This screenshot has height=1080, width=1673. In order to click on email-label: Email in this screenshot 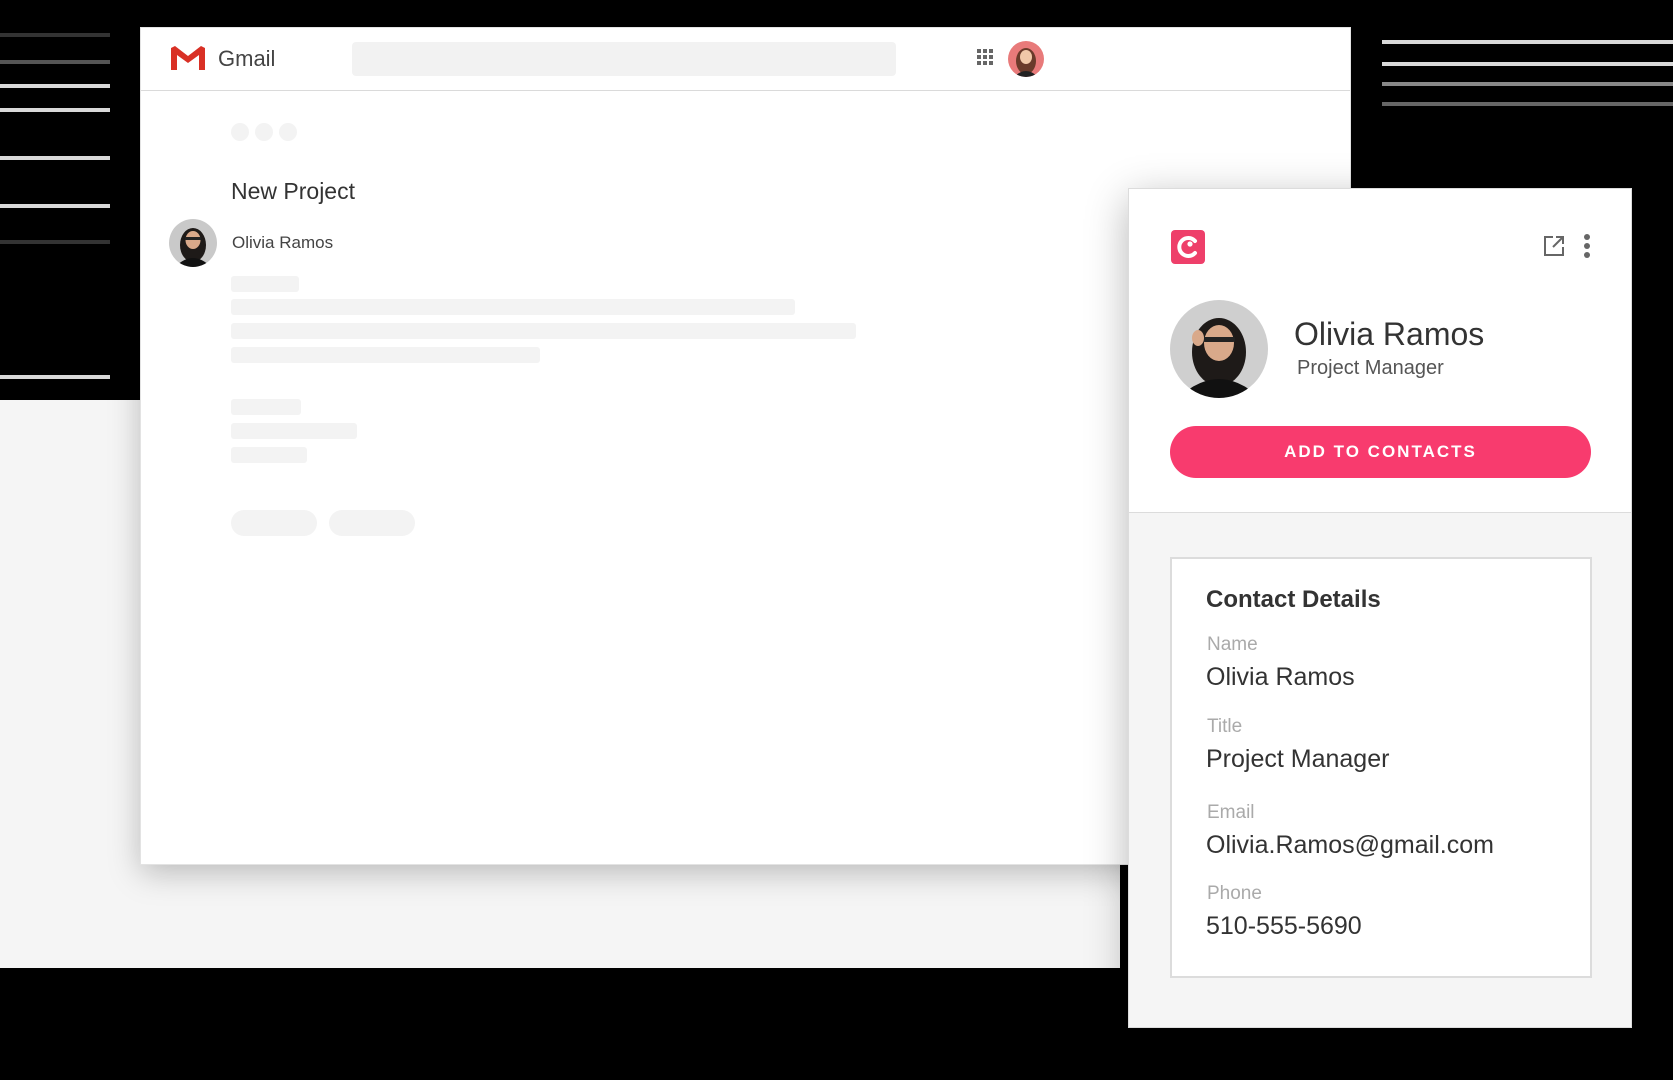, I will do `click(1231, 812)`.